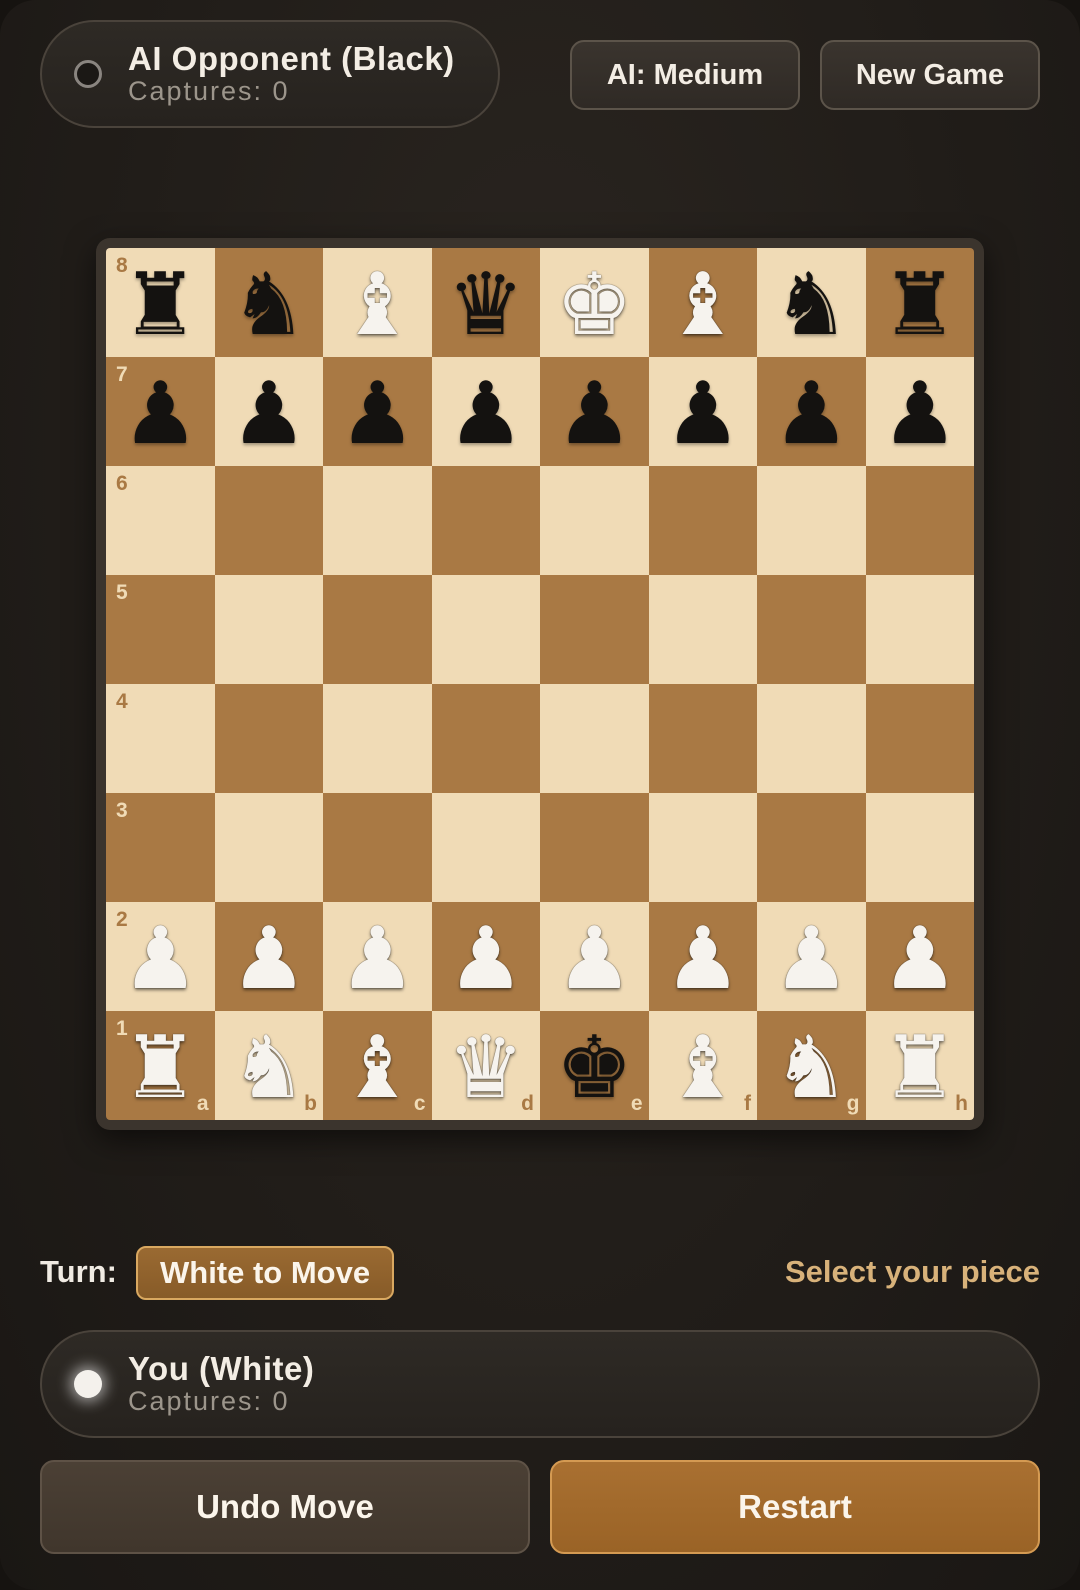  Describe the element at coordinates (702, 629) in the screenshot. I see `square-f5` at that location.